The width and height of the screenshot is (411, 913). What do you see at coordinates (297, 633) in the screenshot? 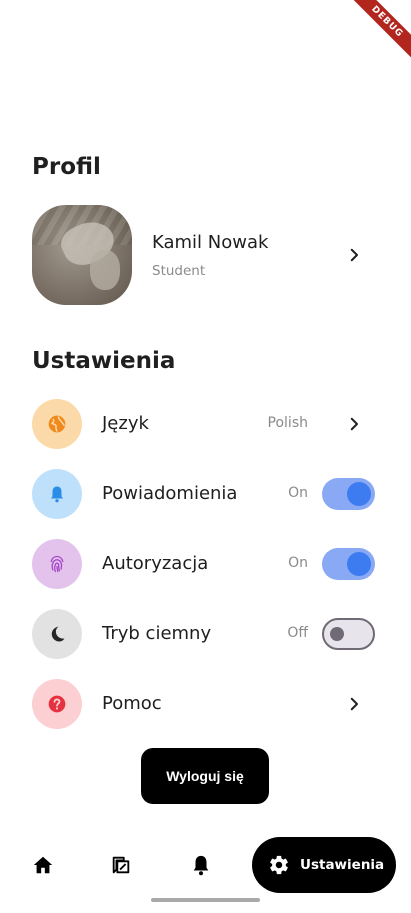
I see `setting-value-dark-mode: Off` at bounding box center [297, 633].